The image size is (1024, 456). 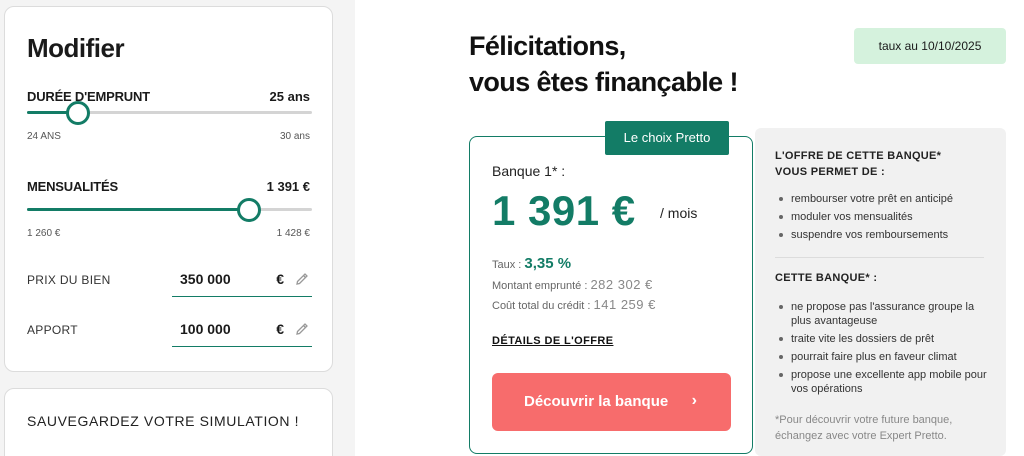 I want to click on pretto-choice-tag: Le choix Pretto, so click(x=667, y=138).